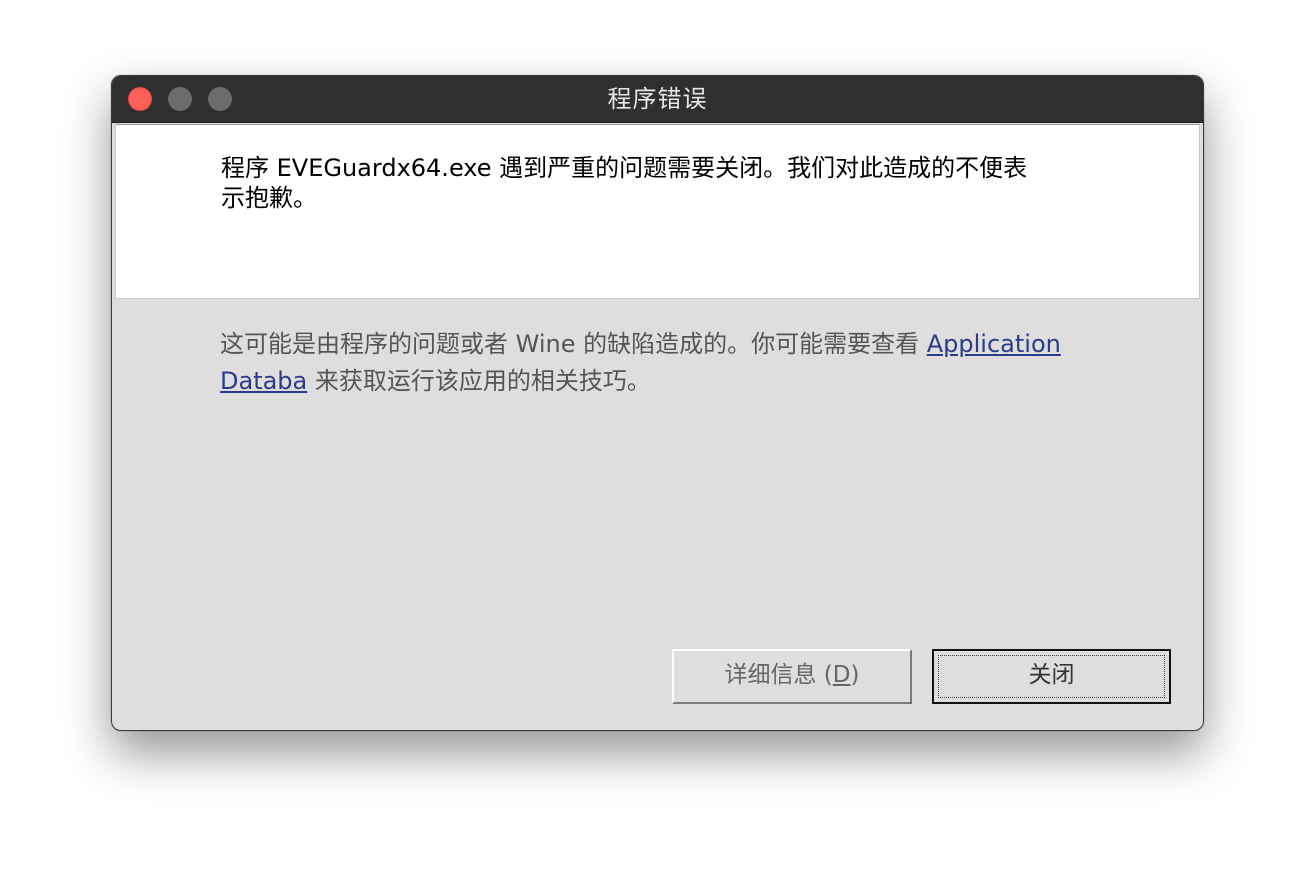 This screenshot has height=880, width=1316. Describe the element at coordinates (479, 381) in the screenshot. I see `info-suffix: 来获取运行该应用的相关技巧。` at that location.